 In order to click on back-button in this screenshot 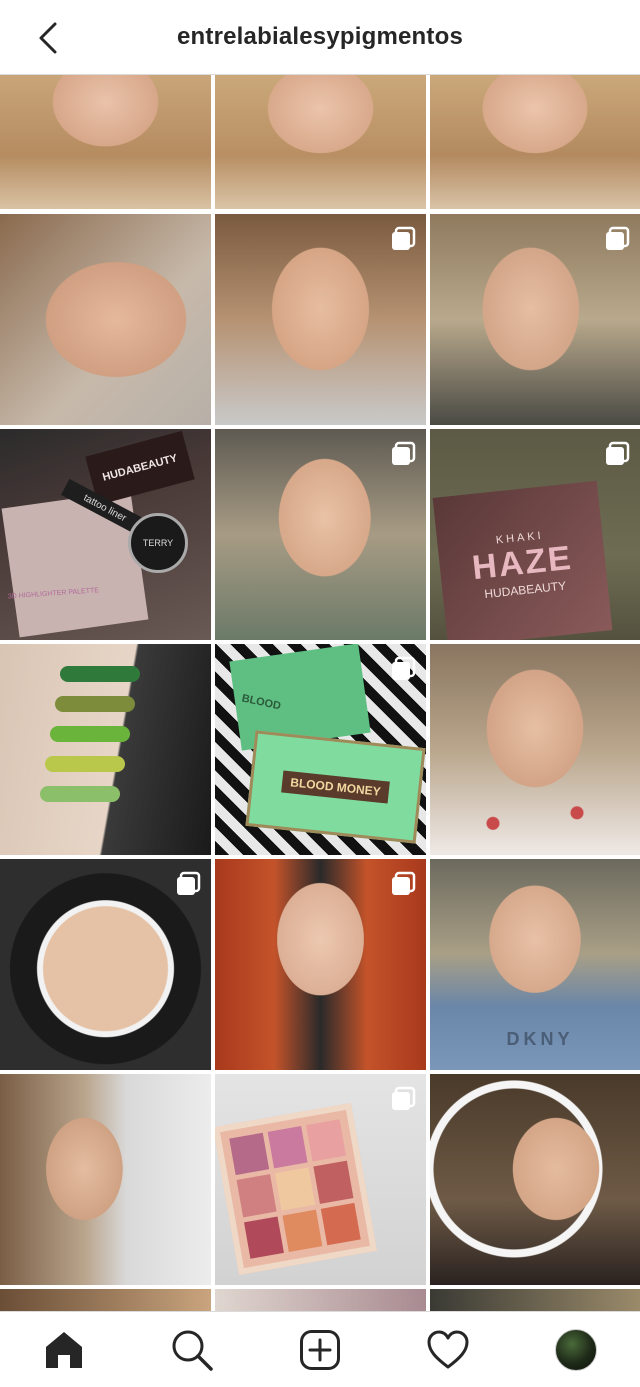, I will do `click(48, 38)`.